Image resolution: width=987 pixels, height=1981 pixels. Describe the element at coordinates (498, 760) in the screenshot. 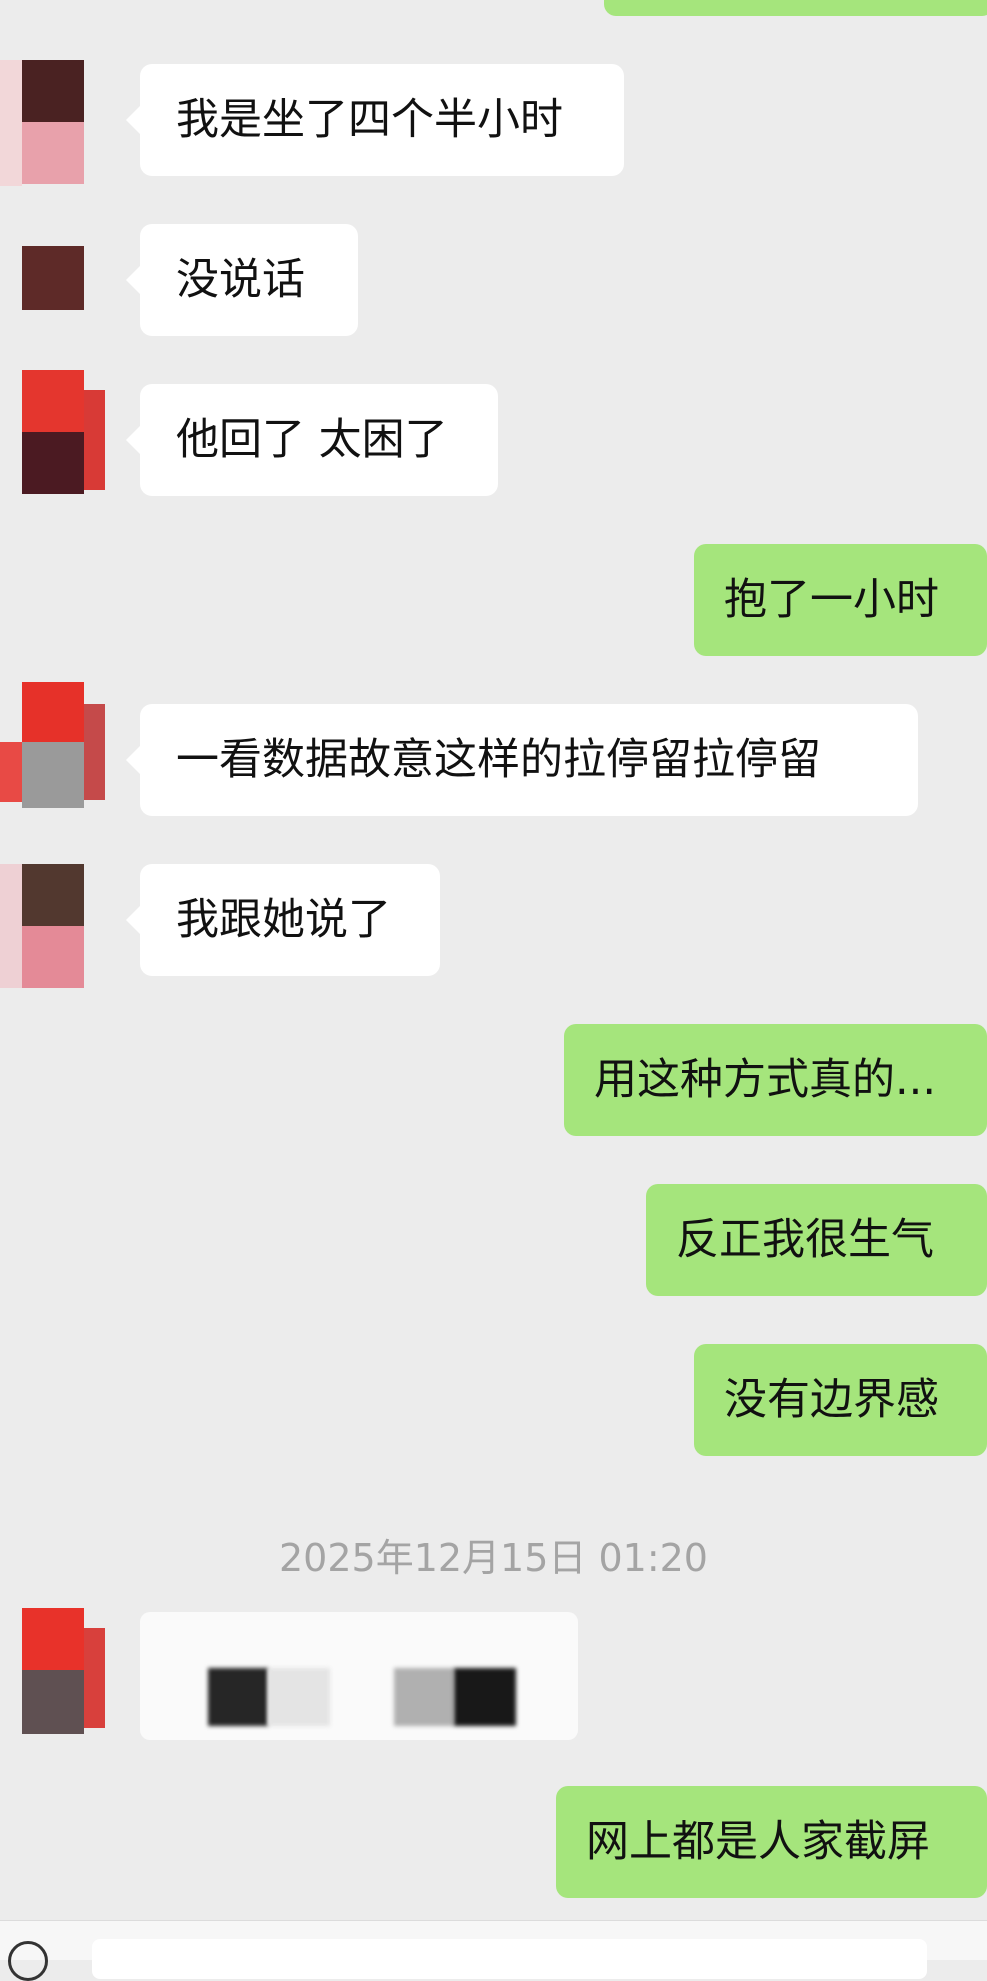

I see `message-text: 一看数据故意这样的拉停留拉停留` at that location.